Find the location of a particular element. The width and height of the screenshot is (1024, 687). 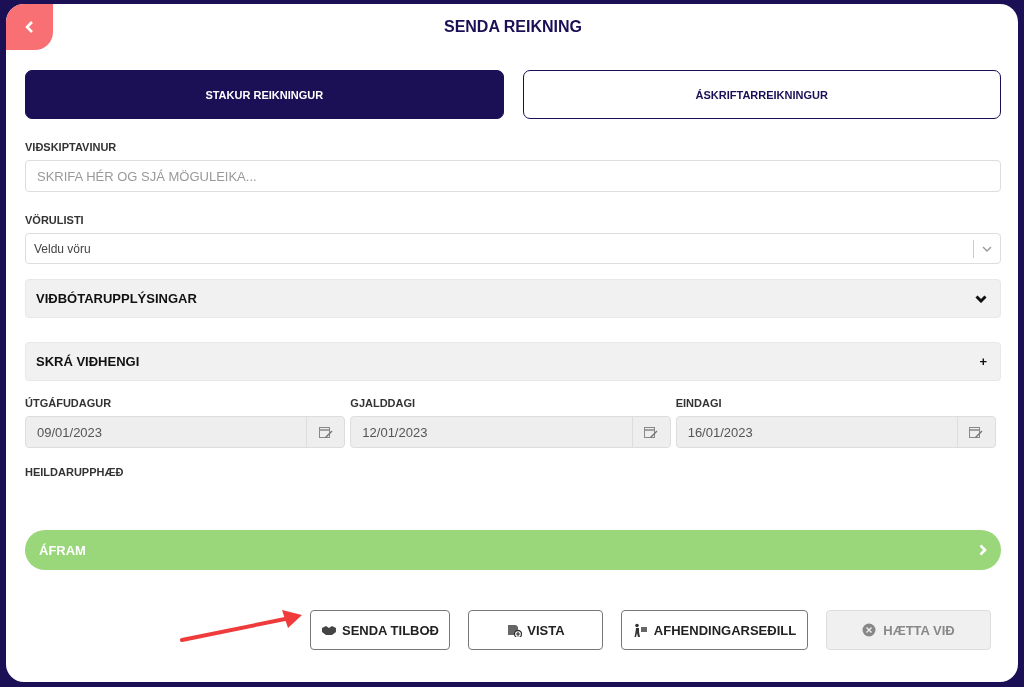

back-button is located at coordinates (29, 27).